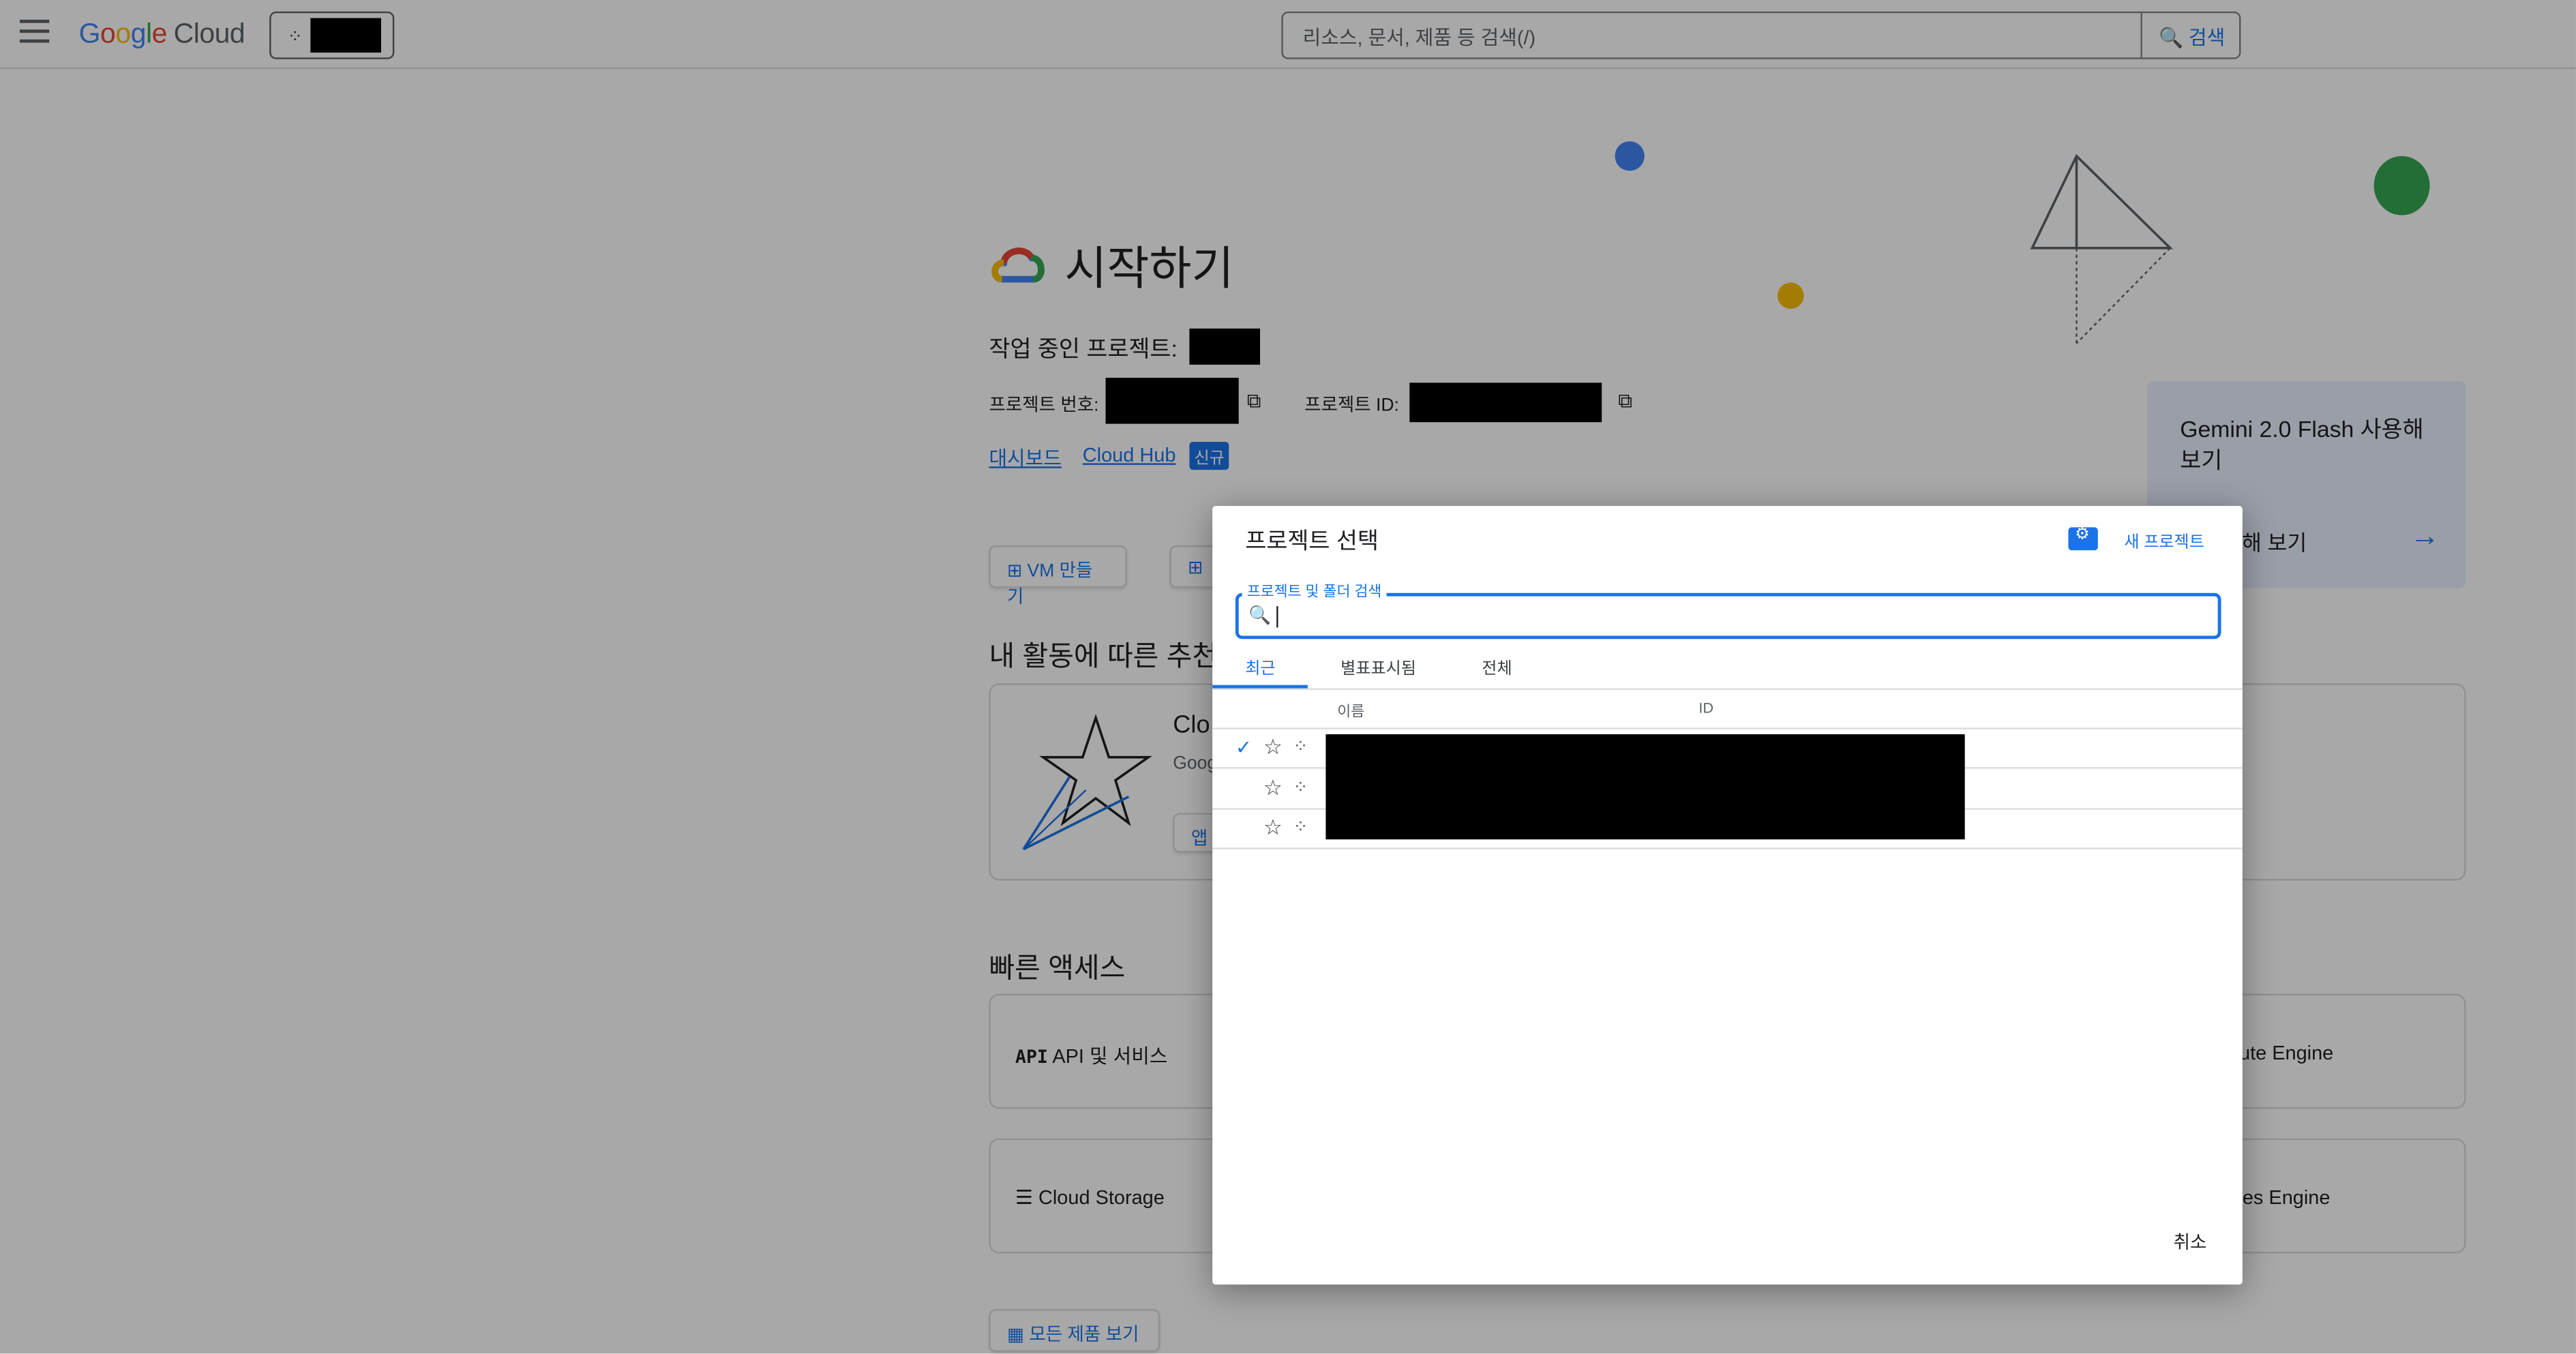 Image resolution: width=2576 pixels, height=1354 pixels. Describe the element at coordinates (1260, 686) in the screenshot. I see `active-tab-indicator` at that location.